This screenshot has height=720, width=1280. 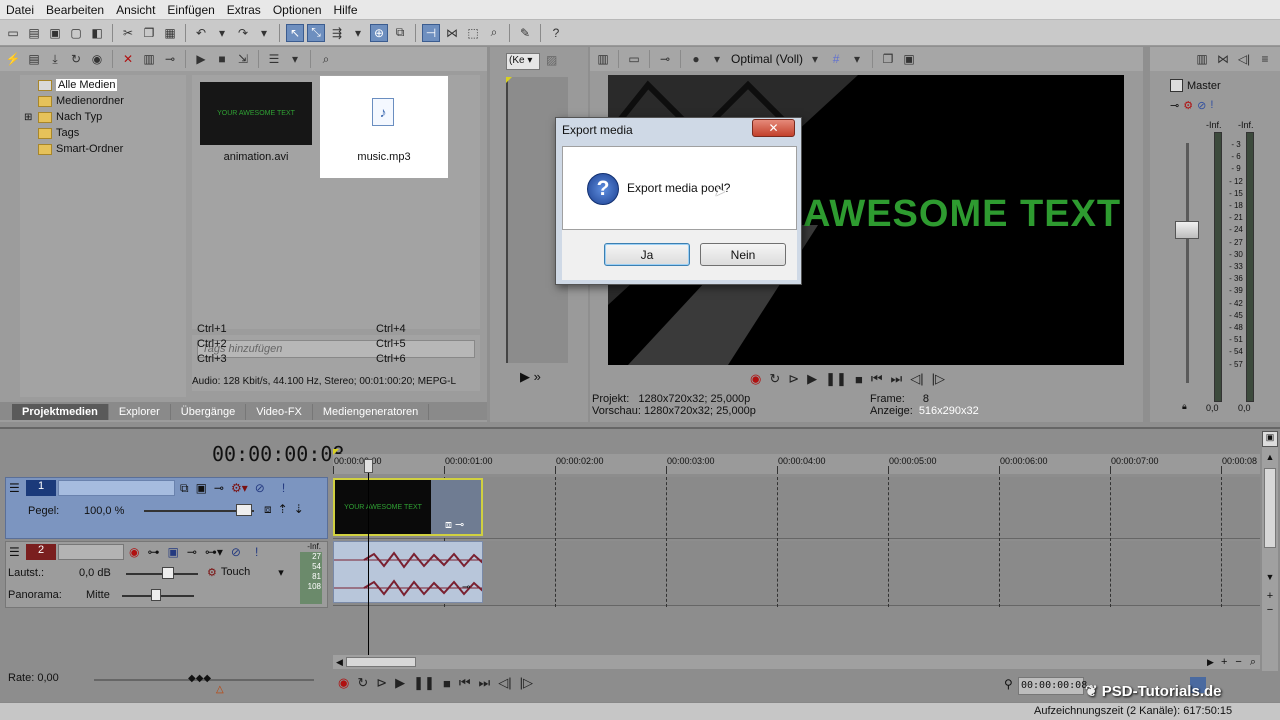 What do you see at coordinates (260, 488) in the screenshot?
I see `mute-icon: ⊘` at bounding box center [260, 488].